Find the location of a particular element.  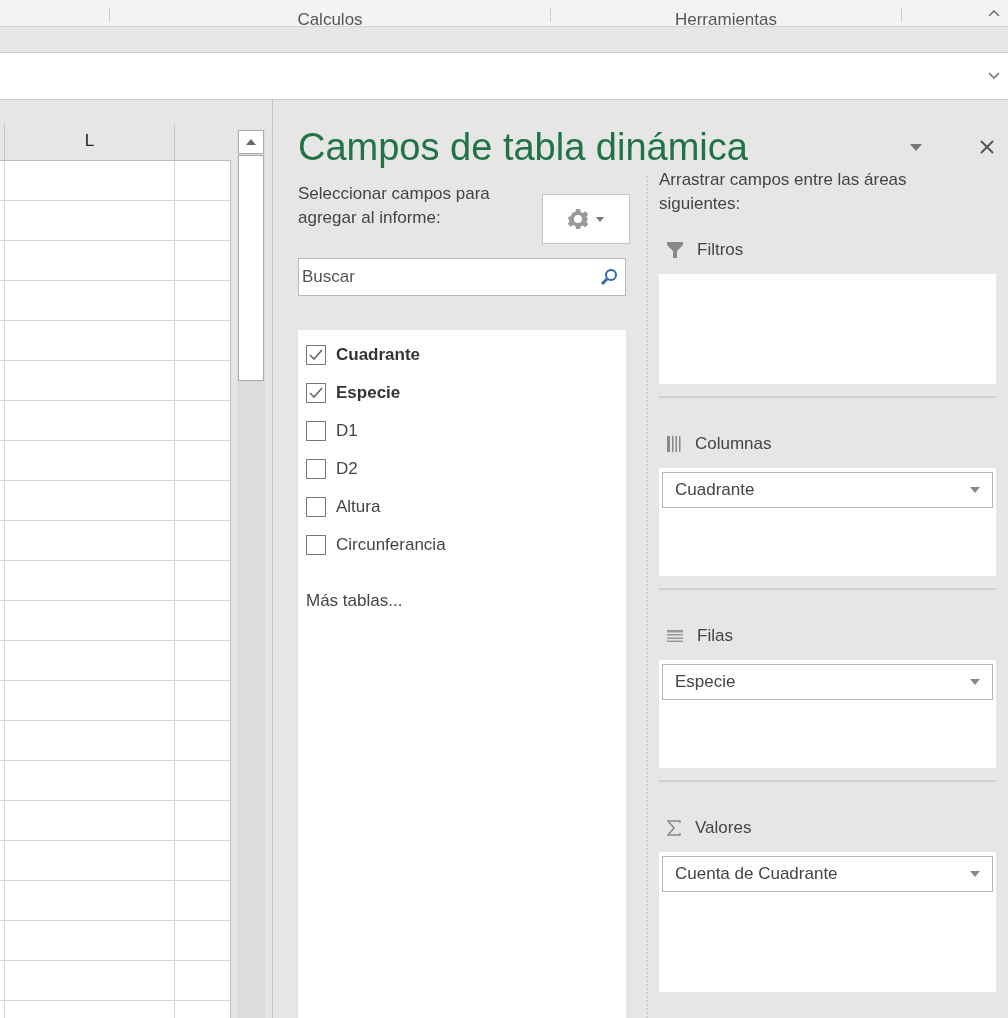

scroll-thumb is located at coordinates (251, 268).